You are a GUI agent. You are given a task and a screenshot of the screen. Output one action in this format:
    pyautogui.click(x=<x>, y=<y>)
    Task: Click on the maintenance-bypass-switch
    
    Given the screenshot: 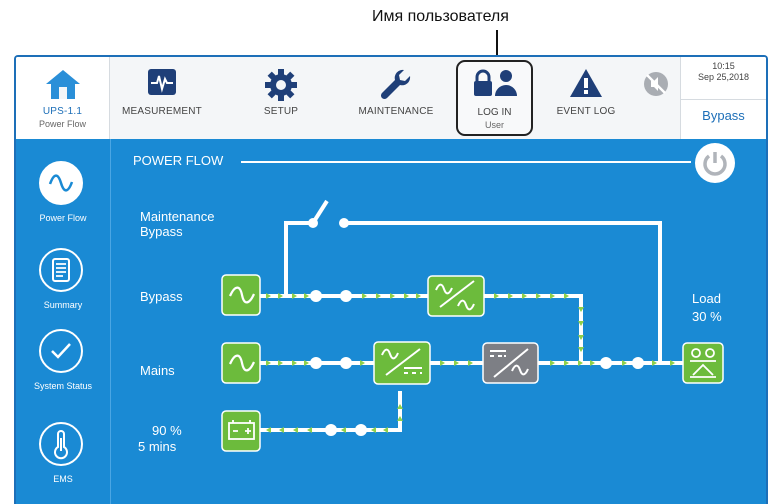 What is the action you would take?
    pyautogui.click(x=328, y=213)
    